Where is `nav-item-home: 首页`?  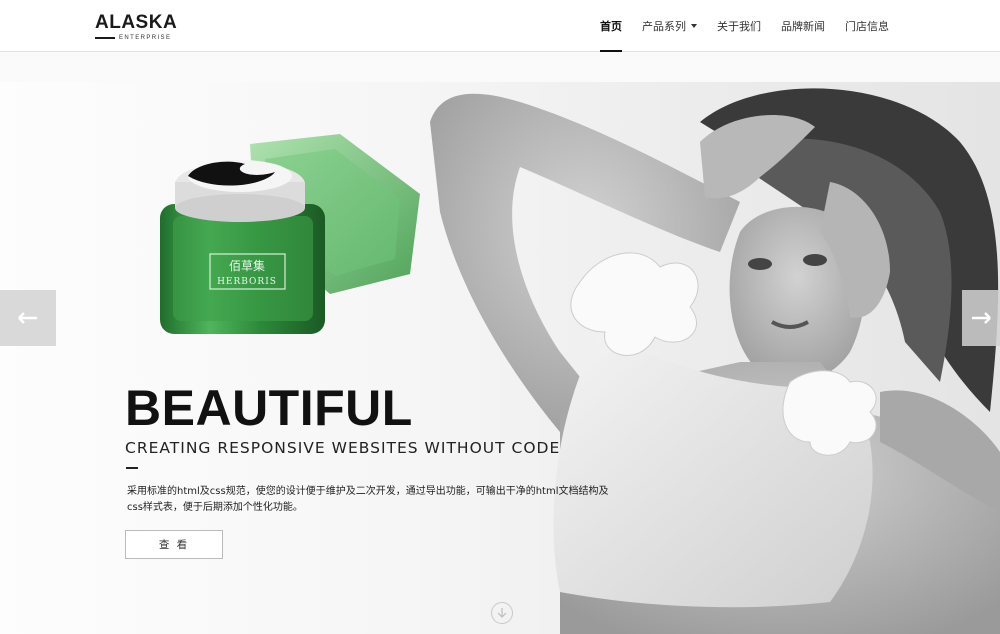 nav-item-home: 首页 is located at coordinates (611, 26).